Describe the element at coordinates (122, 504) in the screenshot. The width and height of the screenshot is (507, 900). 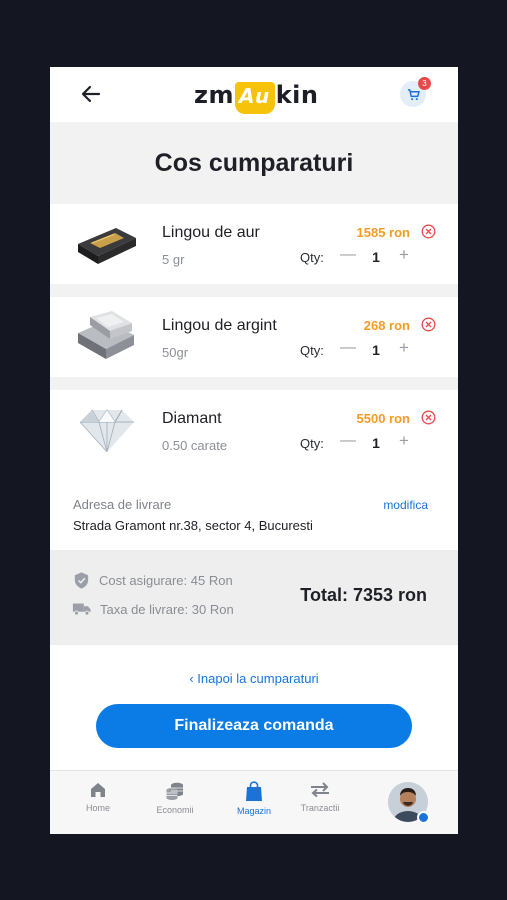
I see `address-label: Adresa de livrare` at that location.